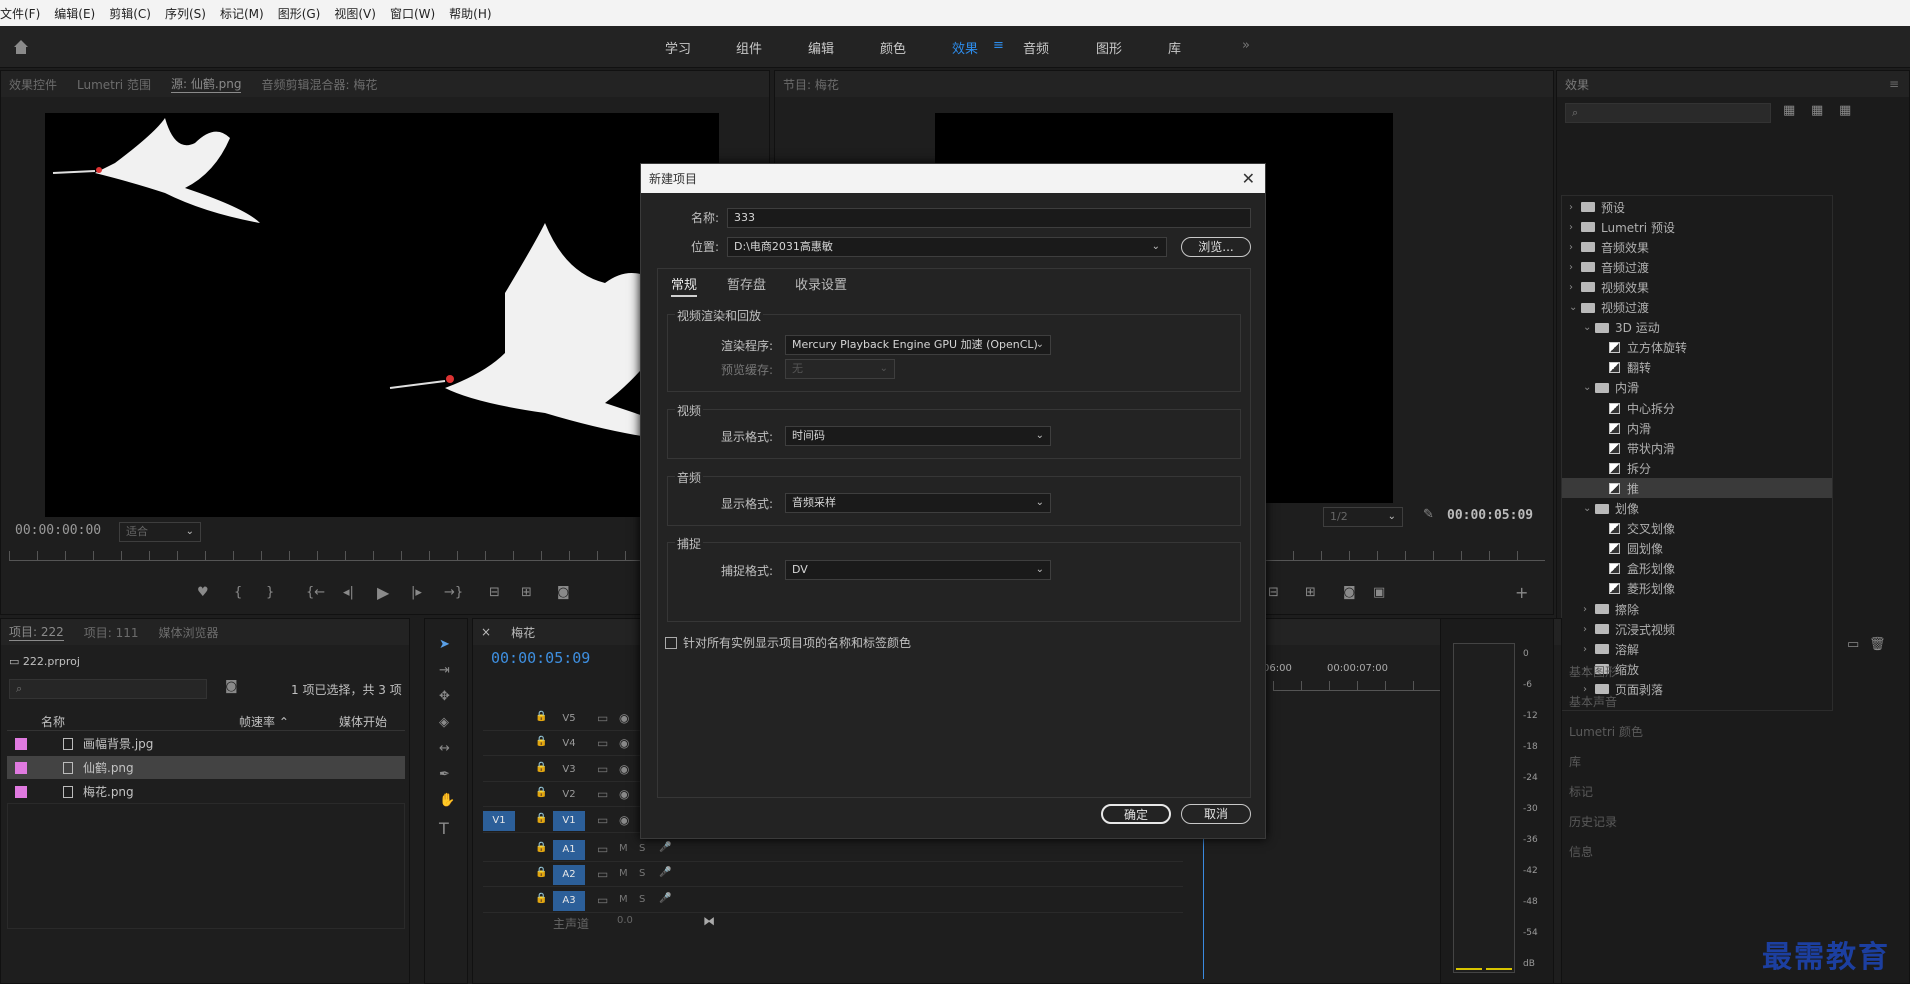  I want to click on home-icon, so click(21, 47).